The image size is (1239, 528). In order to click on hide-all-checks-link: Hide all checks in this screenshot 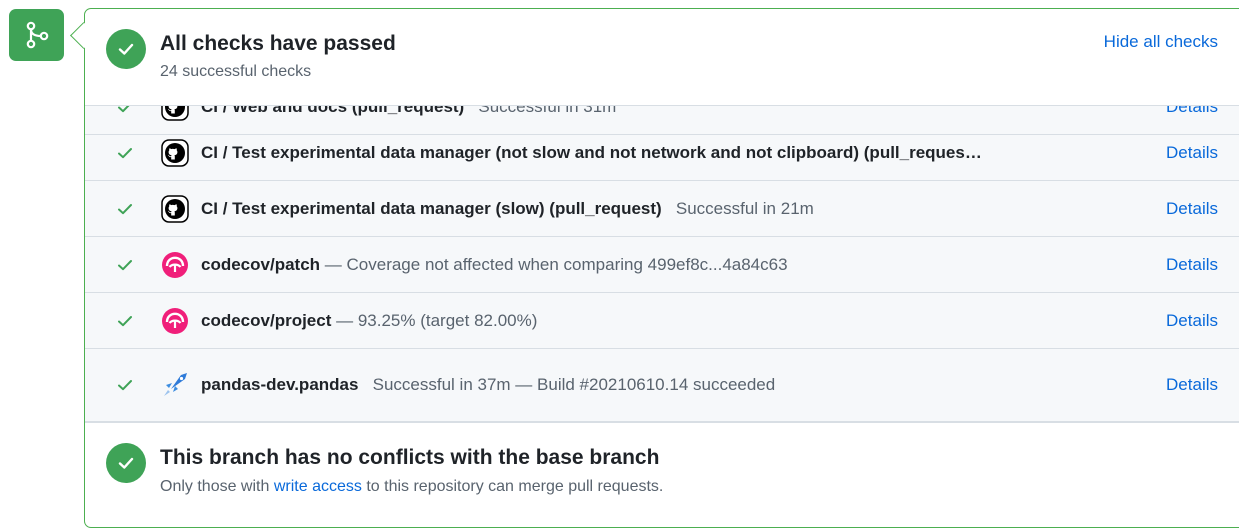, I will do `click(1161, 42)`.